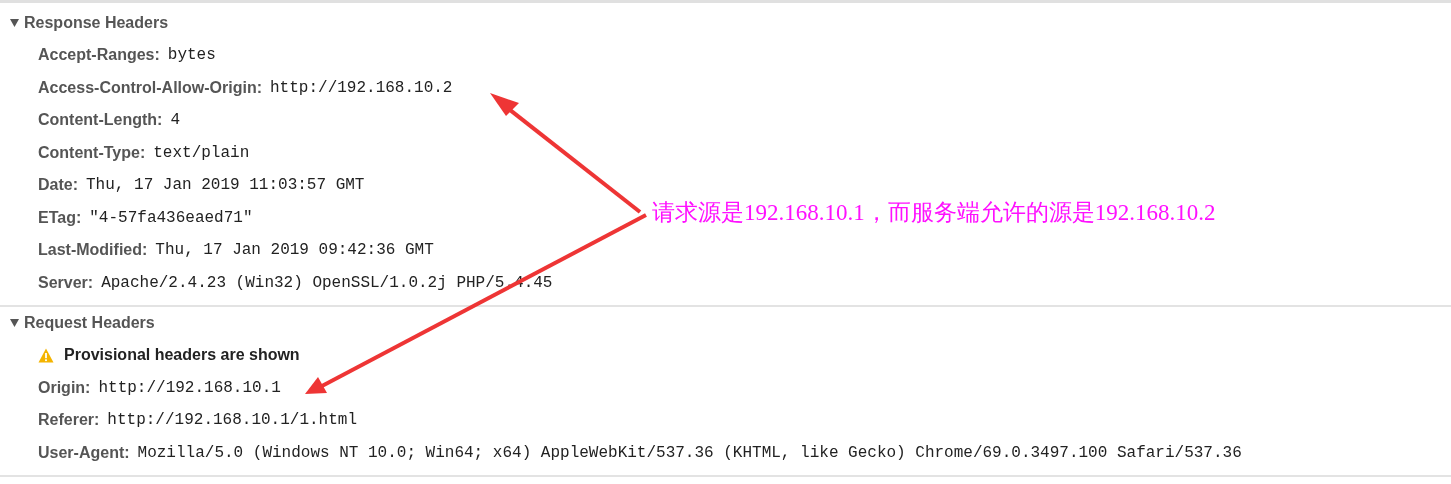  Describe the element at coordinates (175, 120) in the screenshot. I see `header-value: 4` at that location.